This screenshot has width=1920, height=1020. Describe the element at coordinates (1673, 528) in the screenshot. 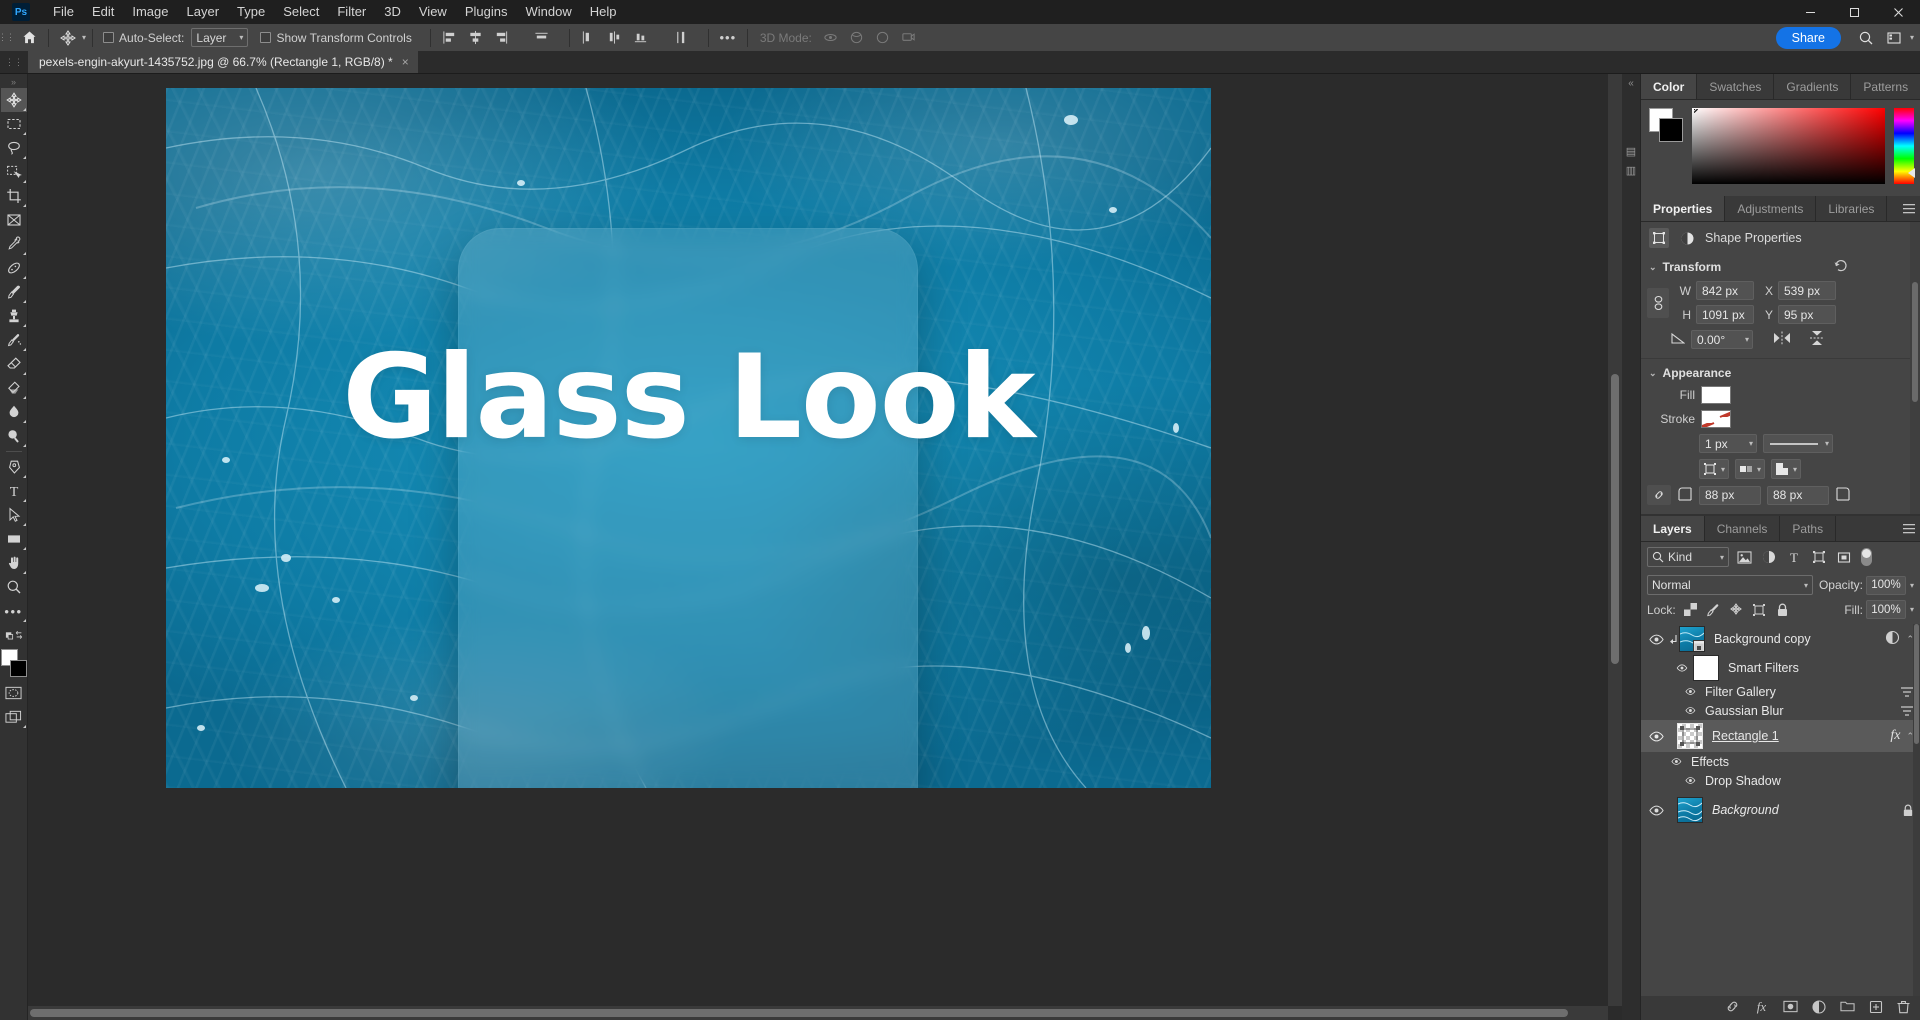

I see `tab-layers: Layers` at that location.